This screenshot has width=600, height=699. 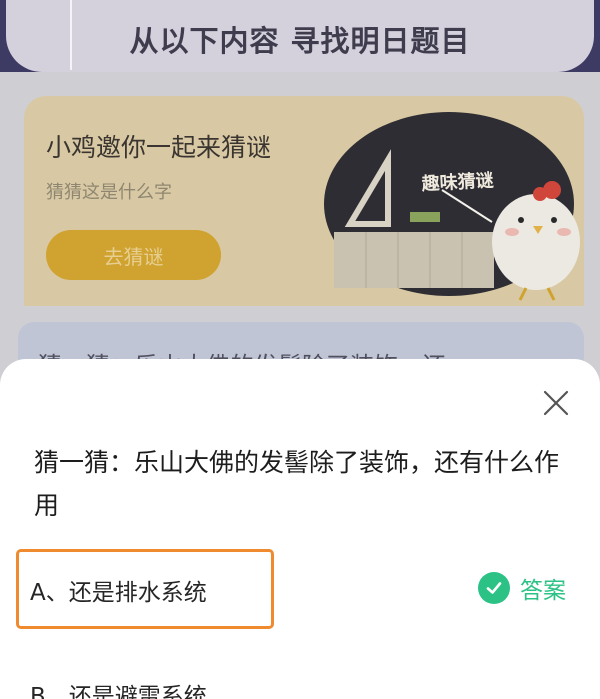 What do you see at coordinates (457, 182) in the screenshot?
I see `illustration-caption: 趣味猜谜` at bounding box center [457, 182].